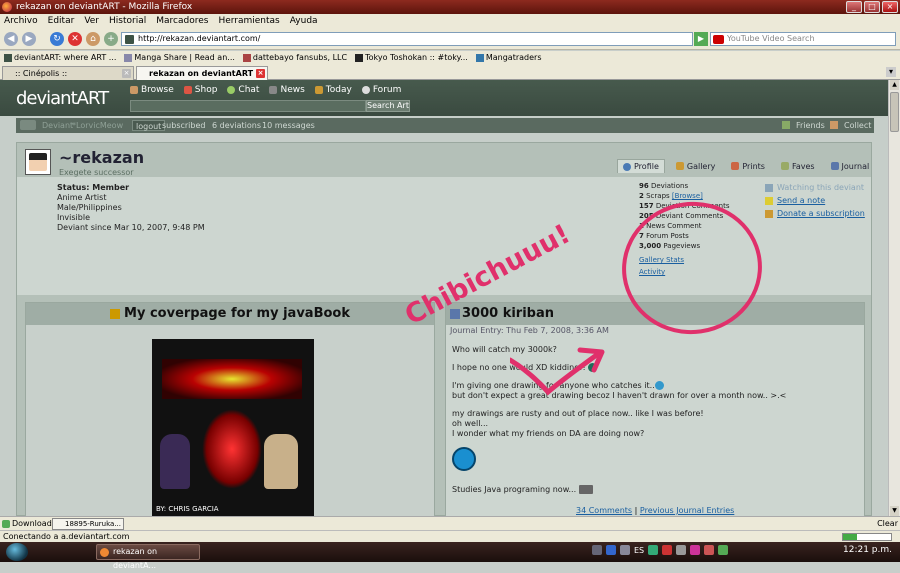  I want to click on nav-forum: Forum, so click(381, 90).